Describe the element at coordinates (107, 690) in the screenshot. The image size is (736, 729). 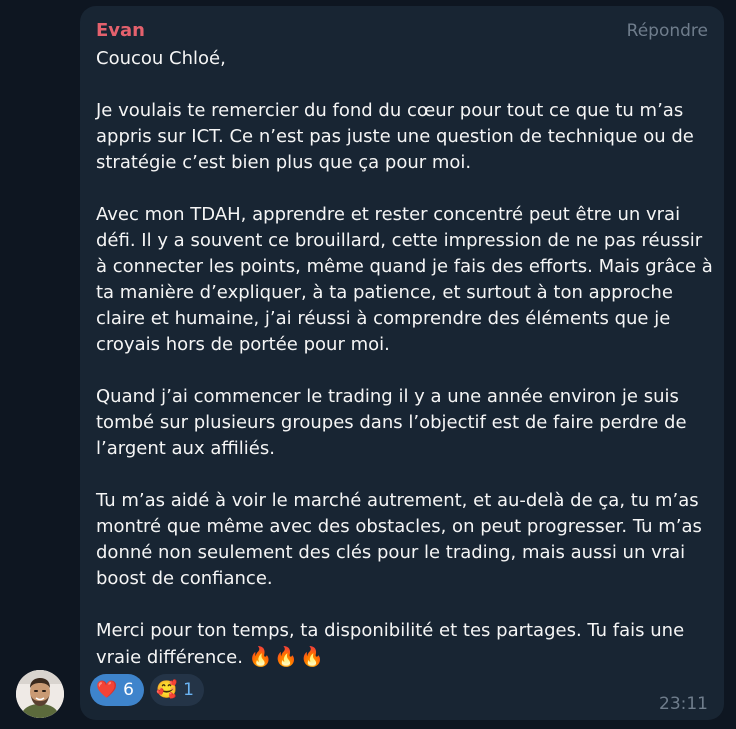
I see `heart-icon: ❤️` at that location.